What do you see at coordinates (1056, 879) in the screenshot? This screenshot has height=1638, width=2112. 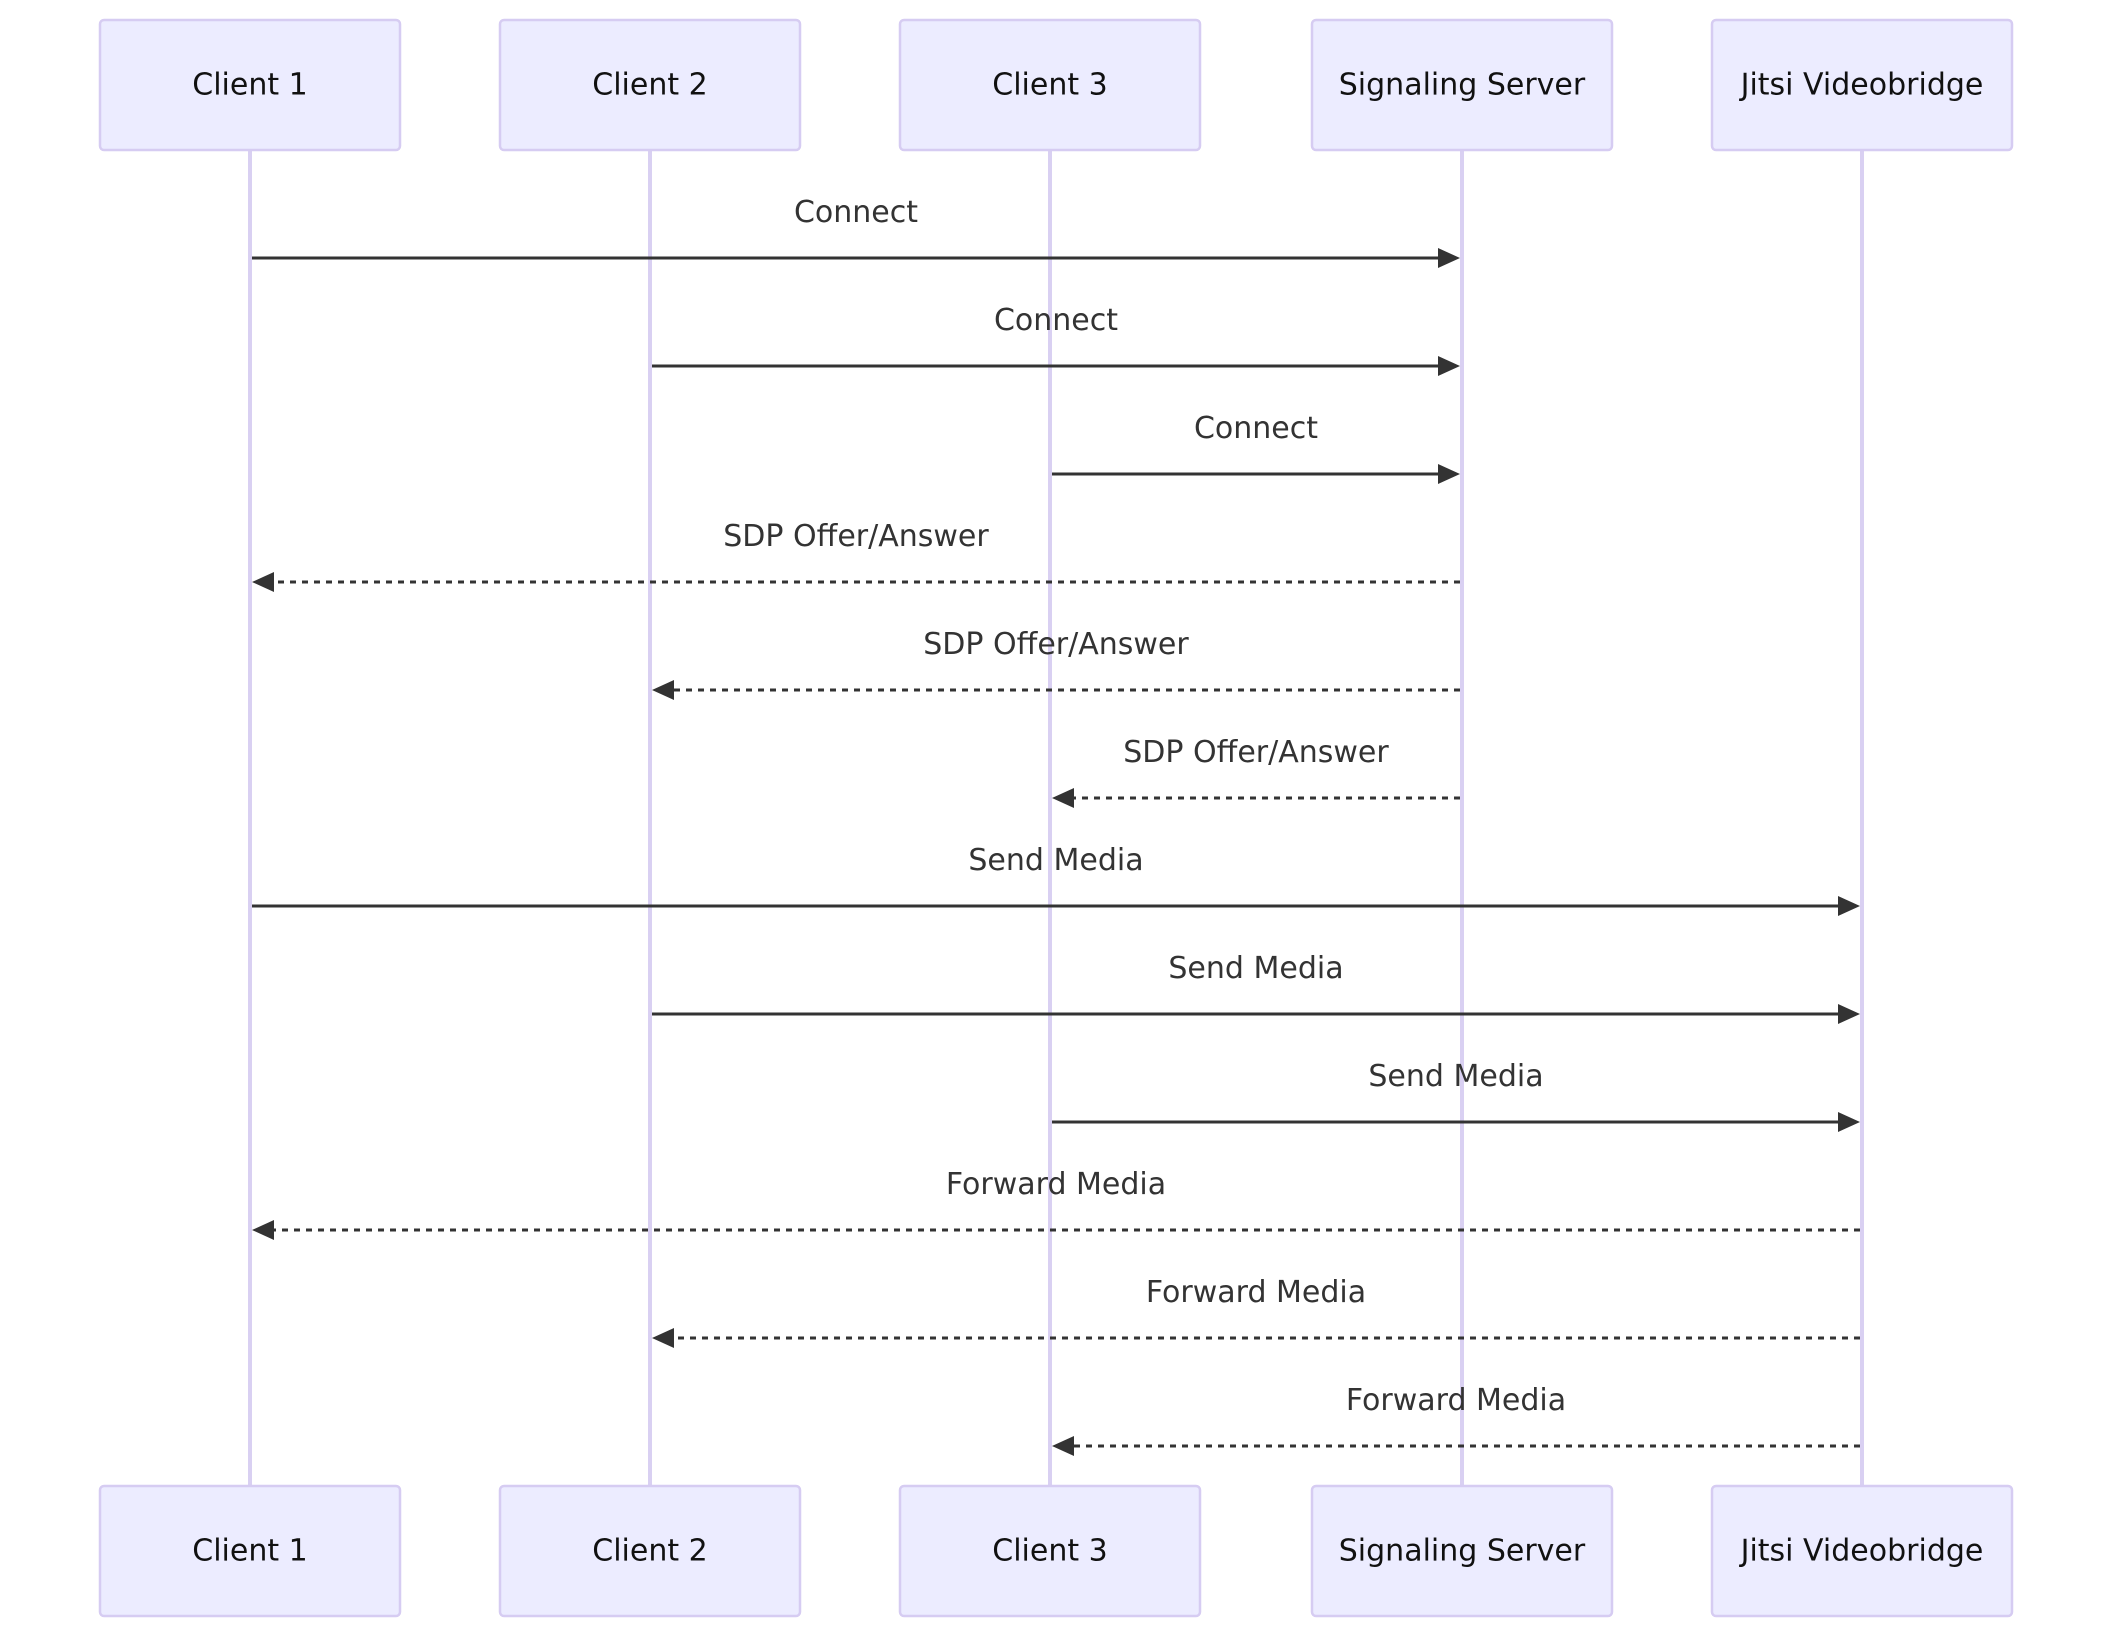 I see `message-7: Send Media` at bounding box center [1056, 879].